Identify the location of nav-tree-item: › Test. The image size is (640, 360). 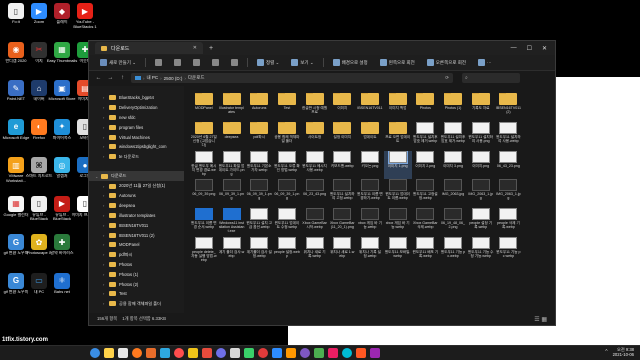
(136, 294).